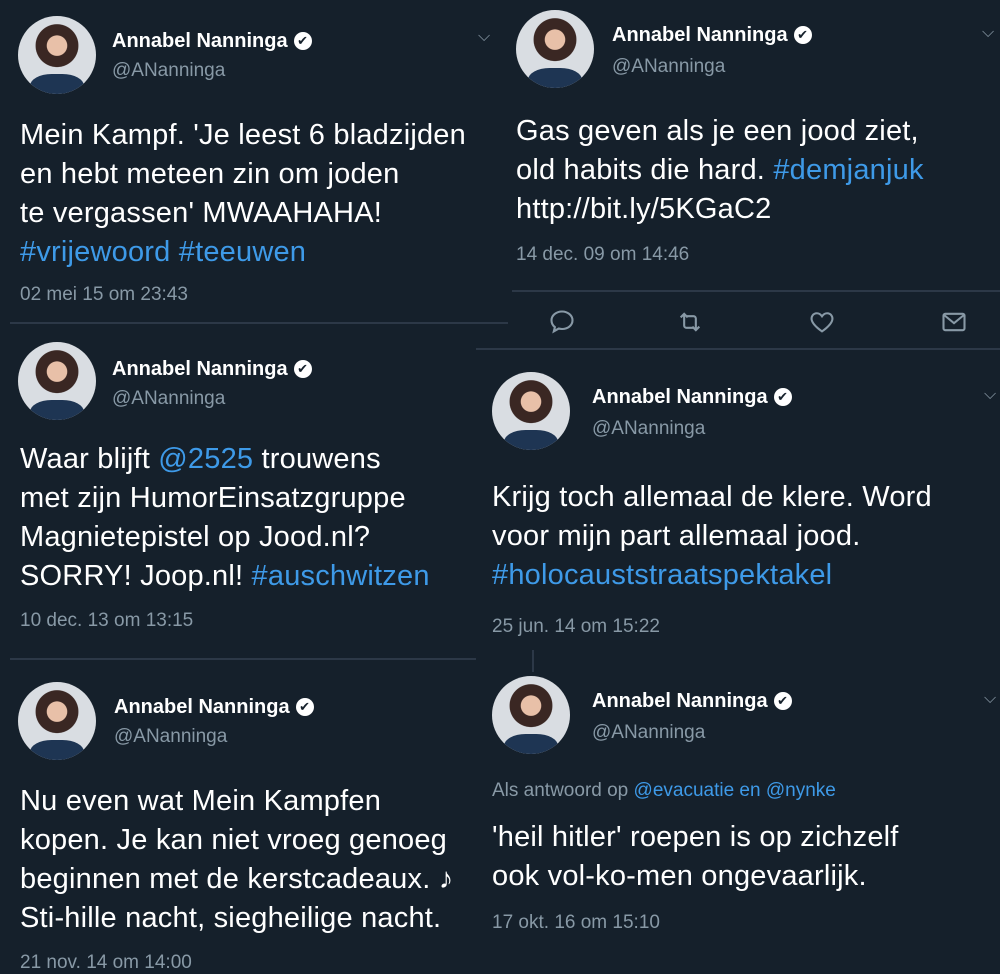 The width and height of the screenshot is (1000, 974). Describe the element at coordinates (679, 876) in the screenshot. I see `tweet-line: ook vol-ko-men ongevaarlijk.` at that location.